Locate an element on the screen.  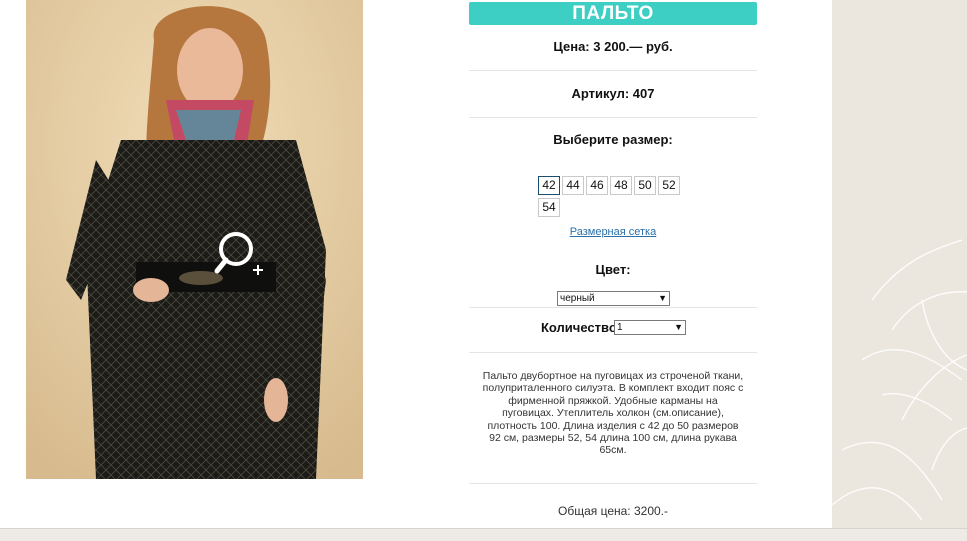
size-heading: Выберите размер: is located at coordinates (613, 139).